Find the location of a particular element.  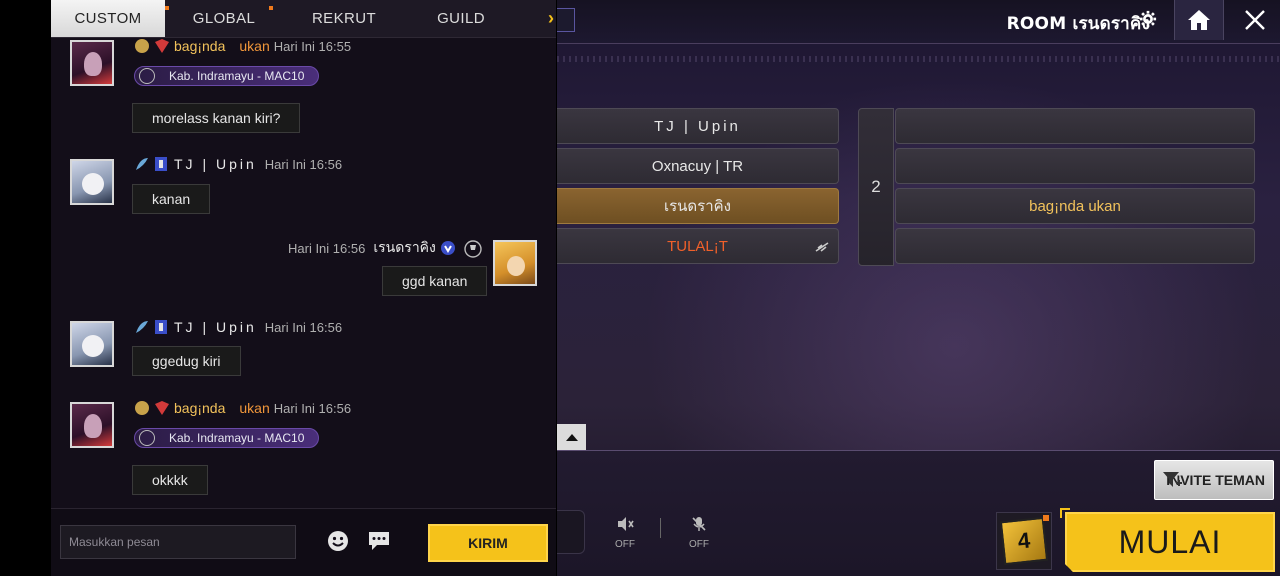

dice-value: 4 is located at coordinates (1024, 540).